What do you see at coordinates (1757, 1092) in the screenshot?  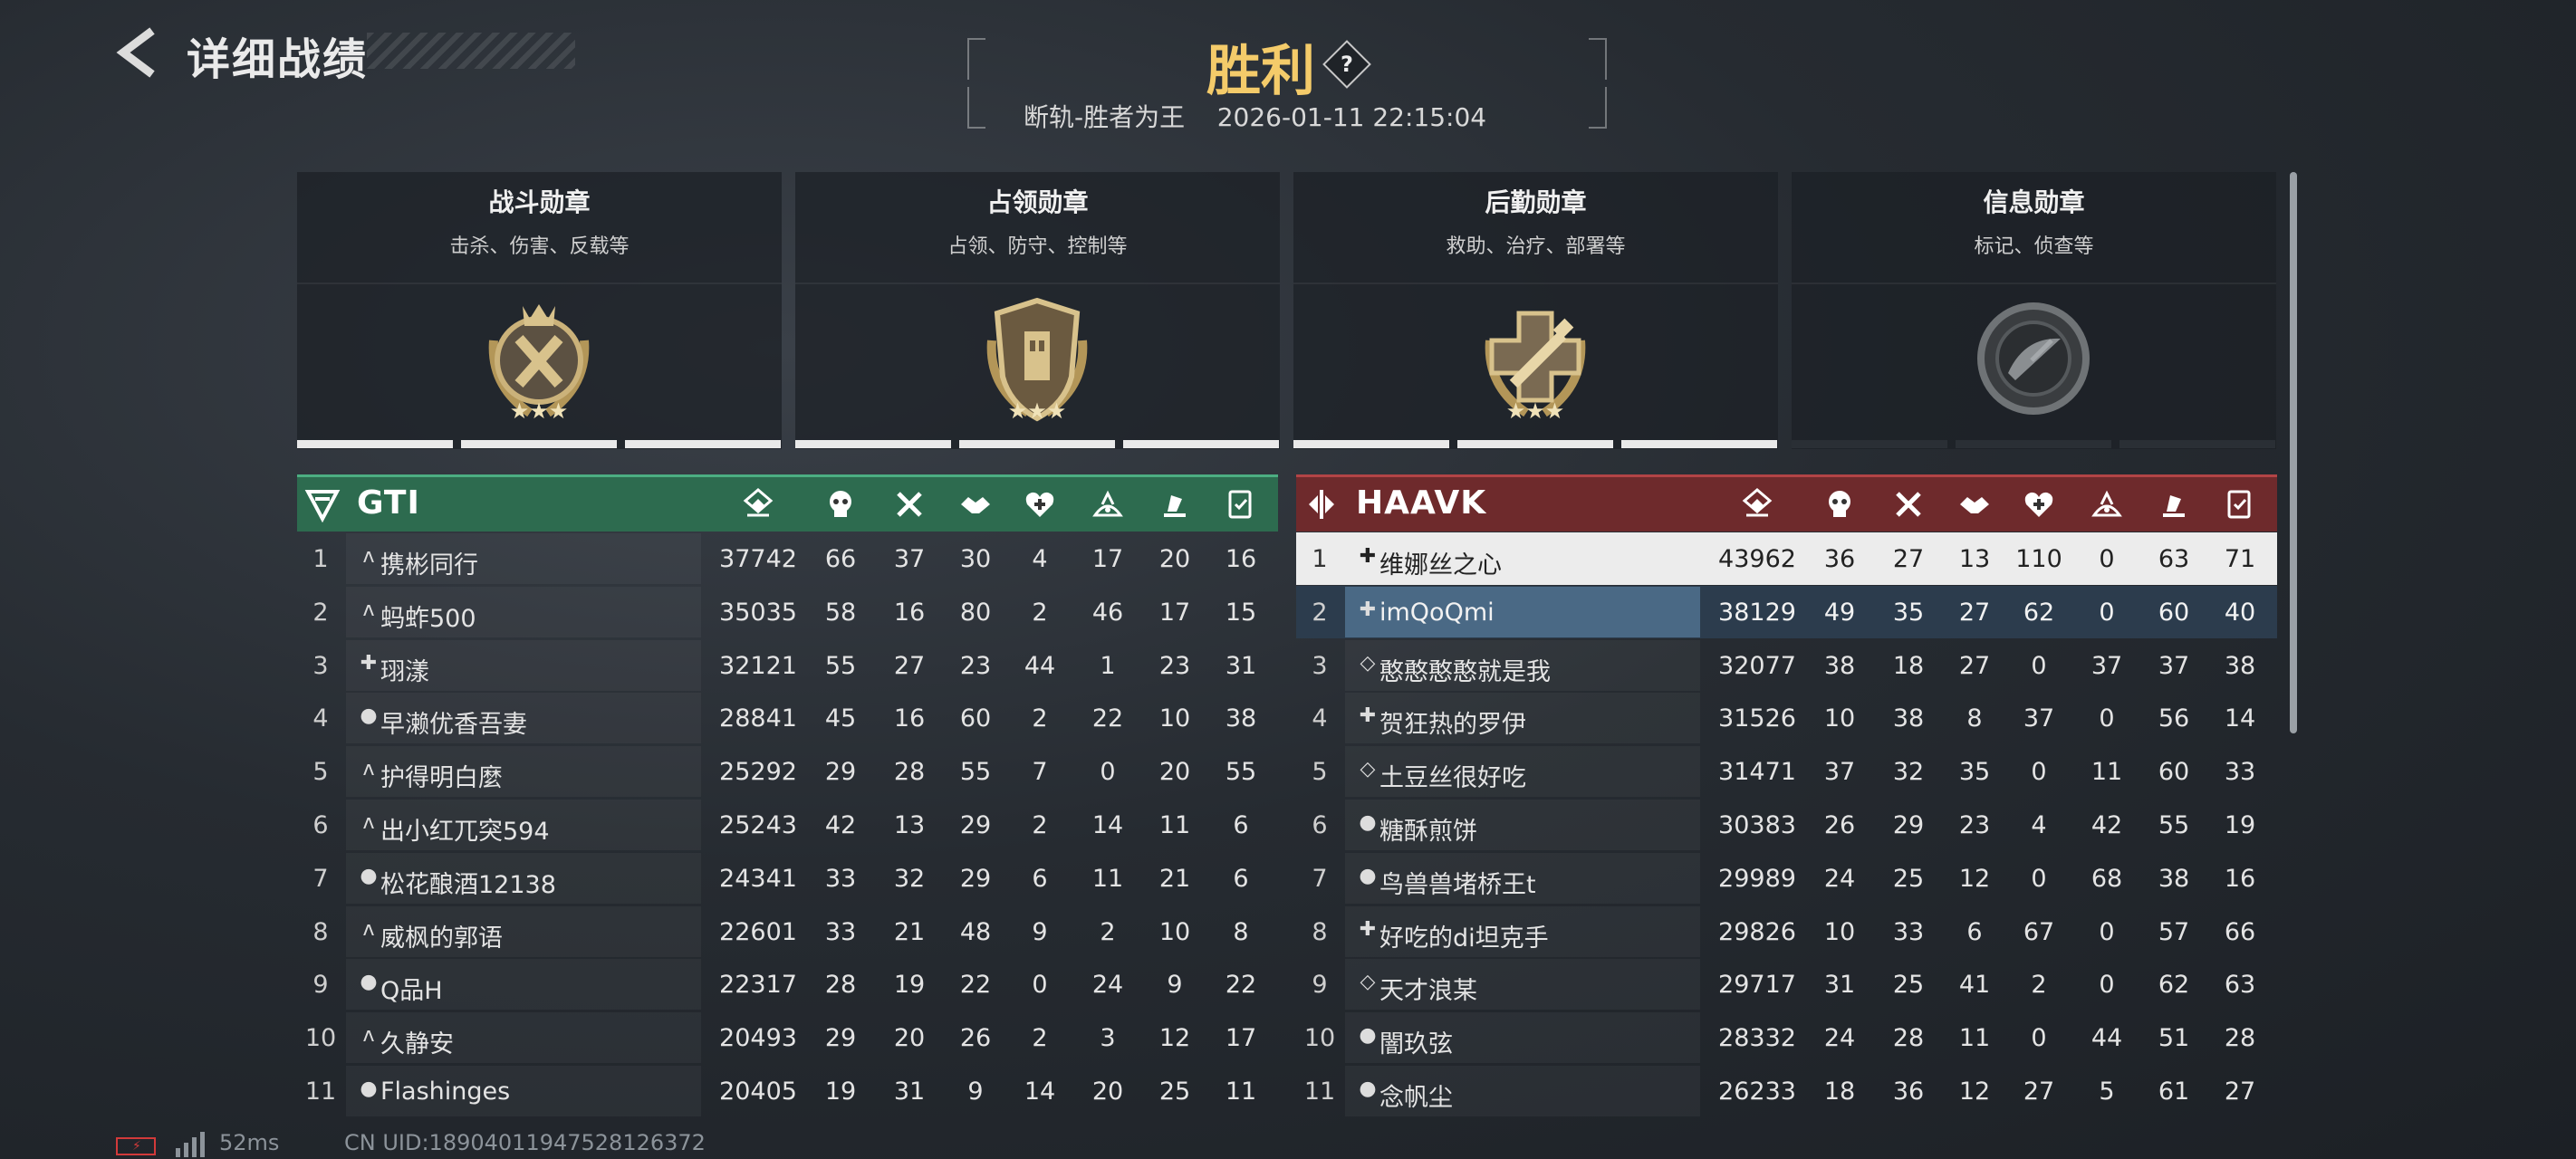 I see `score-value: 26233` at bounding box center [1757, 1092].